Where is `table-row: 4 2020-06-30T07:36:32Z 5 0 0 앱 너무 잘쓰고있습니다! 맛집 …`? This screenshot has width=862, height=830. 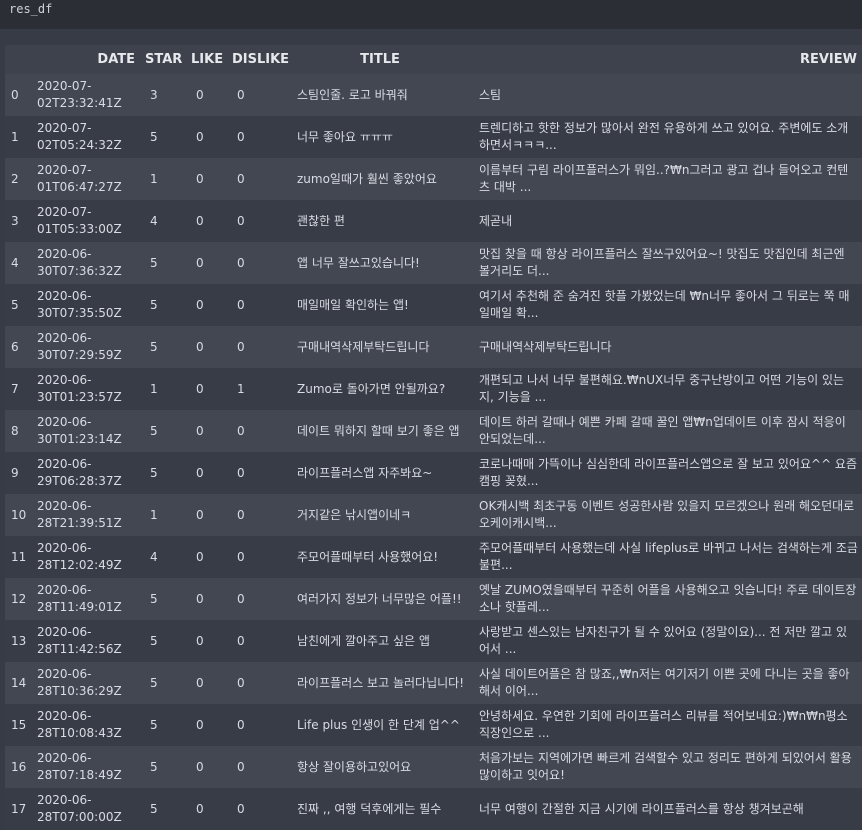 table-row: 4 2020-06-30T07:36:32Z 5 0 0 앱 너무 잘쓰고있습니다! 맛집 … is located at coordinates (433, 263).